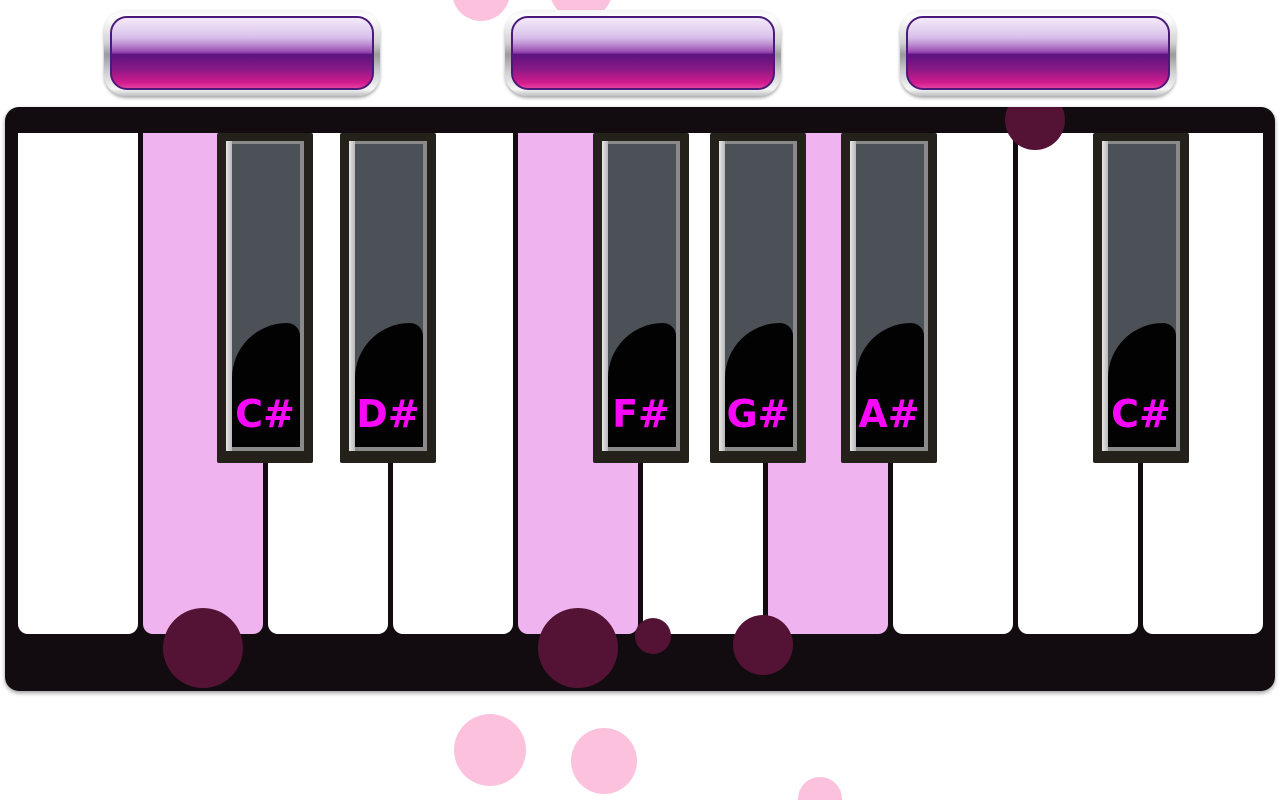  Describe the element at coordinates (653, 636) in the screenshot. I see `touch-ripple-g` at that location.